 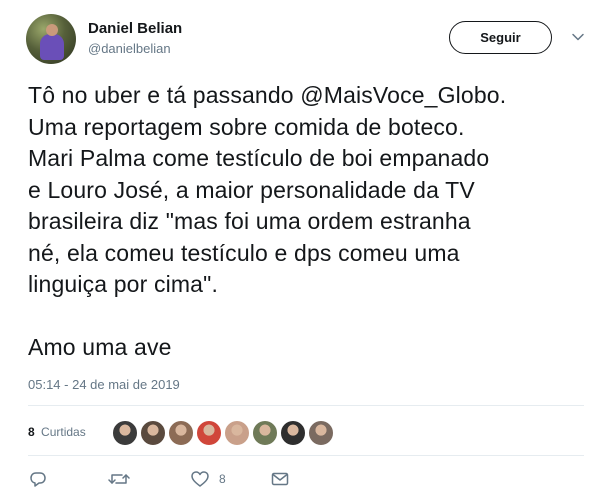 I want to click on author-display-name: Daniel Belian, so click(x=135, y=28).